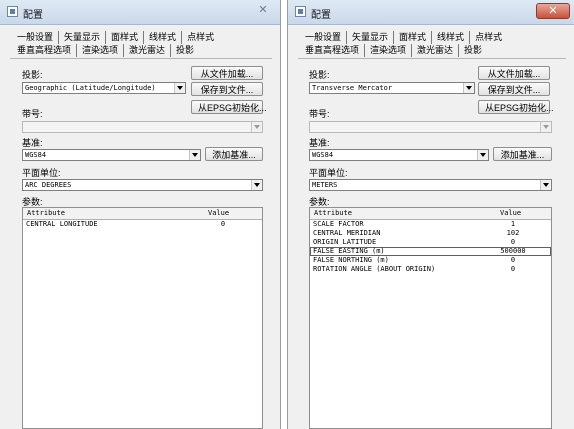 The height and width of the screenshot is (429, 574). I want to click on table-row: CENTRAL LONGITUDE 0, so click(142, 224).